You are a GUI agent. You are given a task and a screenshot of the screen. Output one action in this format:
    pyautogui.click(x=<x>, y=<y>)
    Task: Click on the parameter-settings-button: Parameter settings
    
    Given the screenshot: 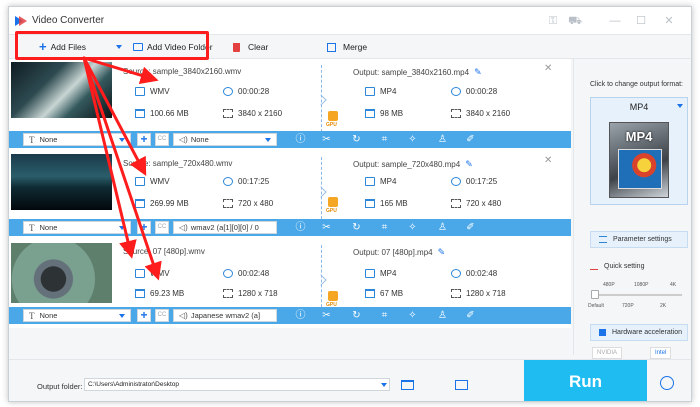 What is the action you would take?
    pyautogui.click(x=639, y=239)
    